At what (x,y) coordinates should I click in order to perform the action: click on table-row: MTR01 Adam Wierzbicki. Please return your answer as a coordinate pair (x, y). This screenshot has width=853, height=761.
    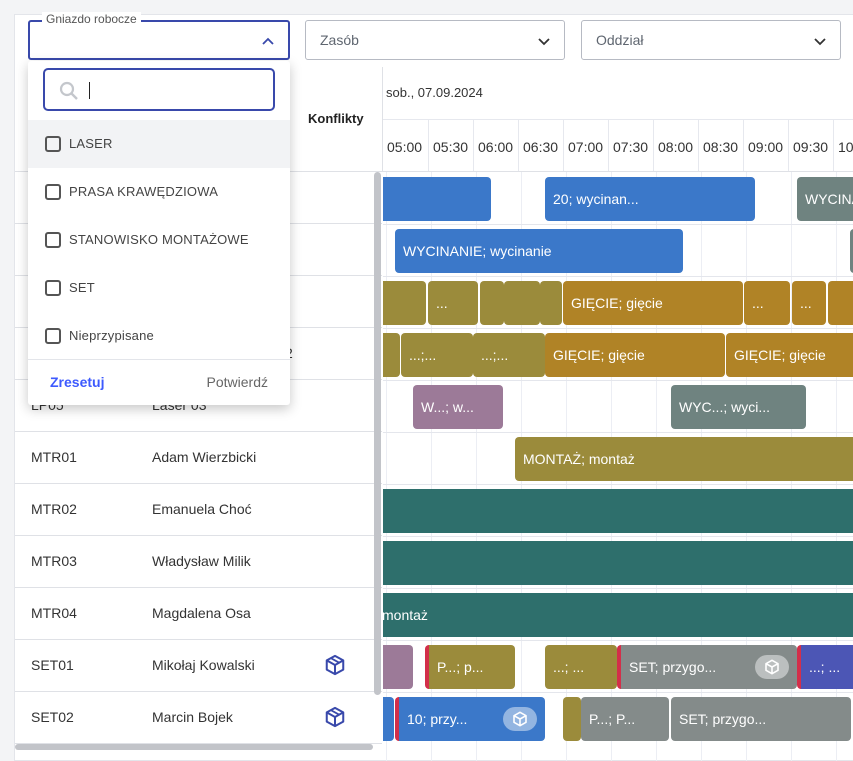
    Looking at the image, I should click on (198, 458).